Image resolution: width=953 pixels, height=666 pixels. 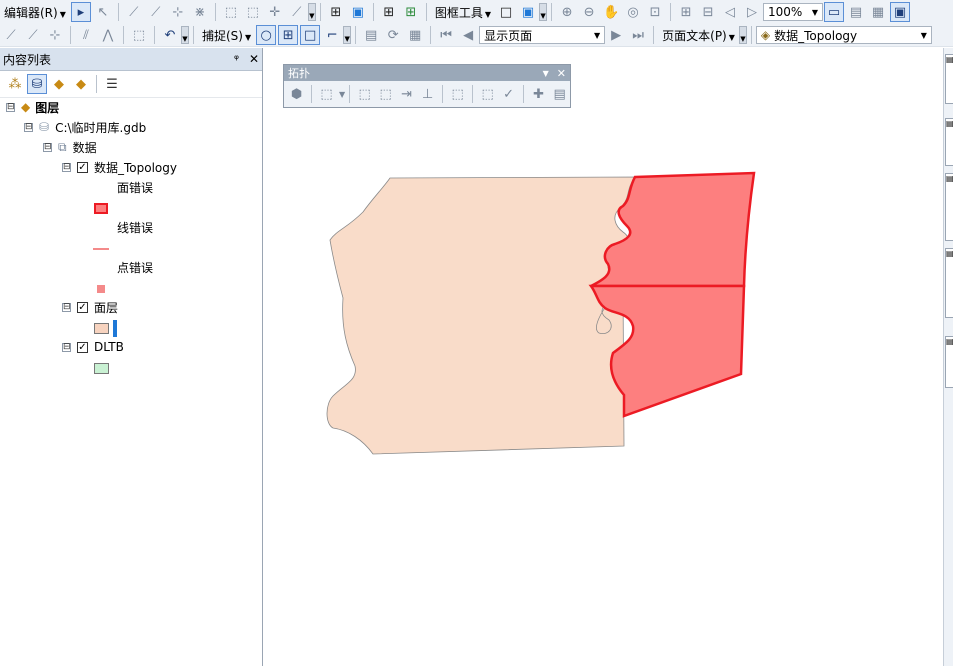 What do you see at coordinates (310, 35) in the screenshot?
I see `vertex-snapping-button: □` at bounding box center [310, 35].